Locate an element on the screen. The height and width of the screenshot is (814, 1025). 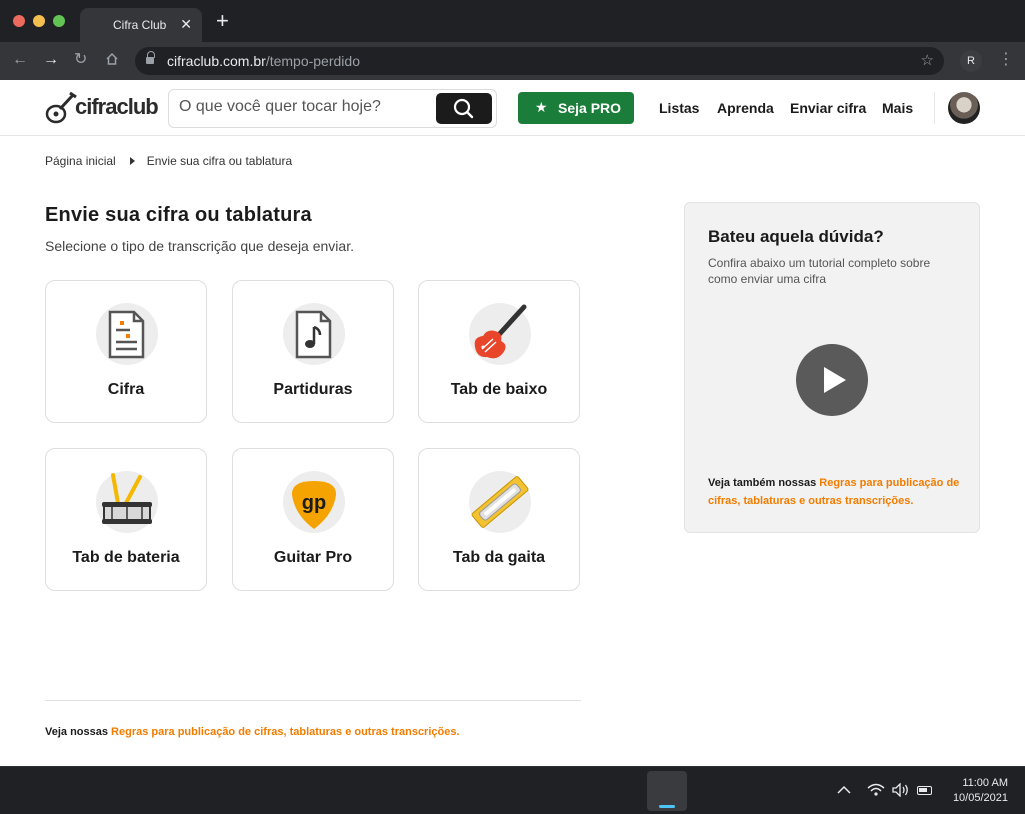
nav-aprenda: Aprenda is located at coordinates (745, 108).